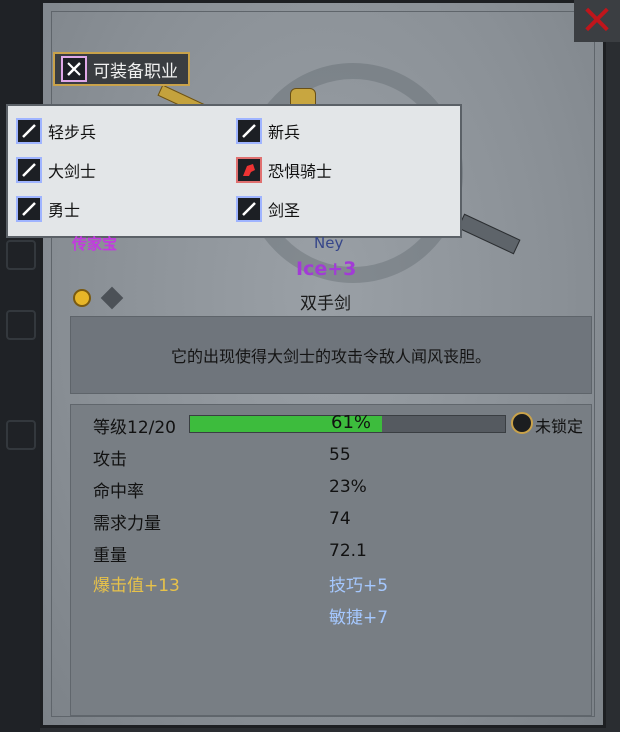 Image resolution: width=620 pixels, height=732 pixels. What do you see at coordinates (72, 171) in the screenshot?
I see `job-label: 大剑士` at bounding box center [72, 171].